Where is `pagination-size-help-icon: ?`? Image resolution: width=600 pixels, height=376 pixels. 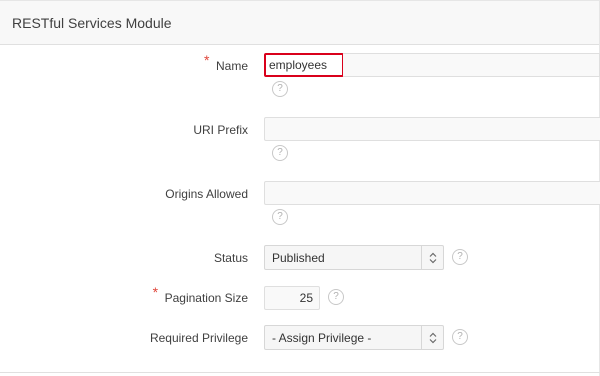
pagination-size-help-icon: ? is located at coordinates (336, 297).